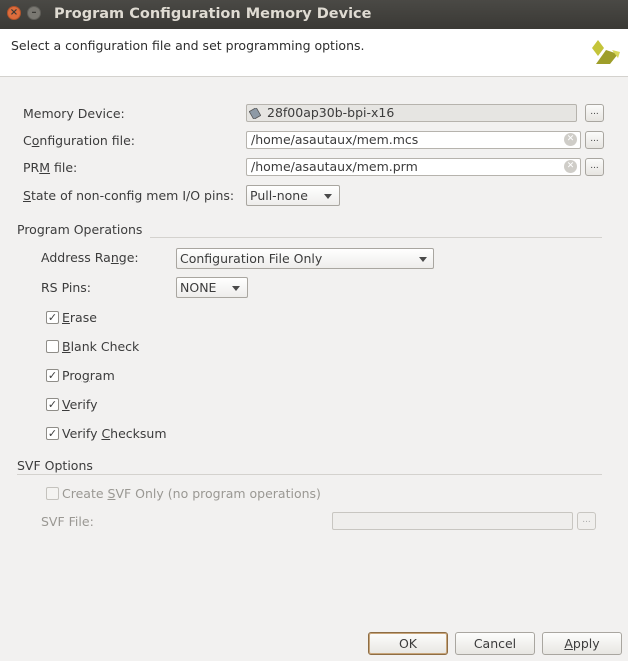 The width and height of the screenshot is (628, 661). I want to click on clear-config-file-icon: ✕, so click(570, 139).